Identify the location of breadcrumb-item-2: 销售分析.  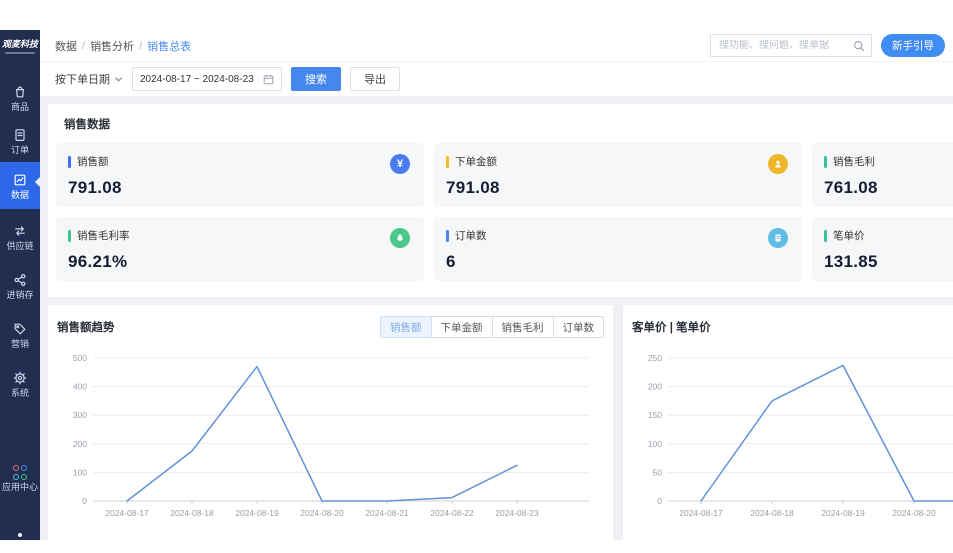
(112, 46).